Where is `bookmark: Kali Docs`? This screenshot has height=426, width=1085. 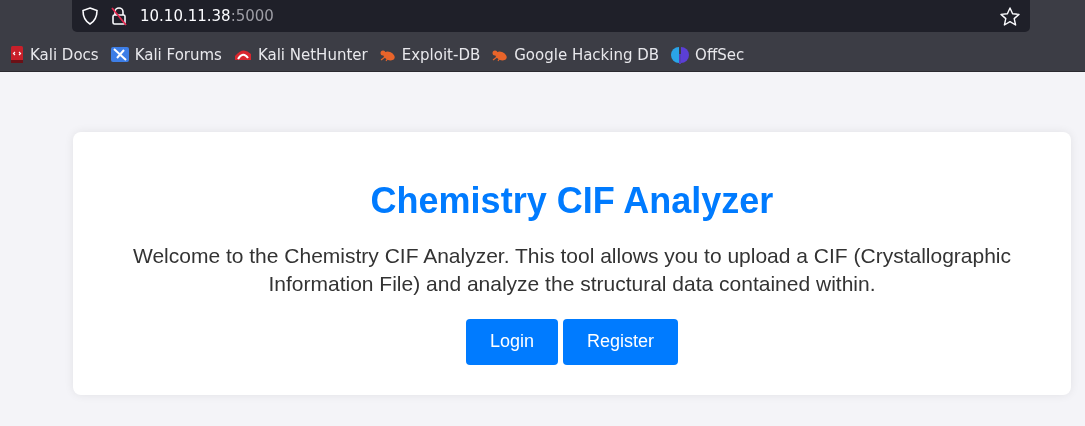 bookmark: Kali Docs is located at coordinates (54, 54).